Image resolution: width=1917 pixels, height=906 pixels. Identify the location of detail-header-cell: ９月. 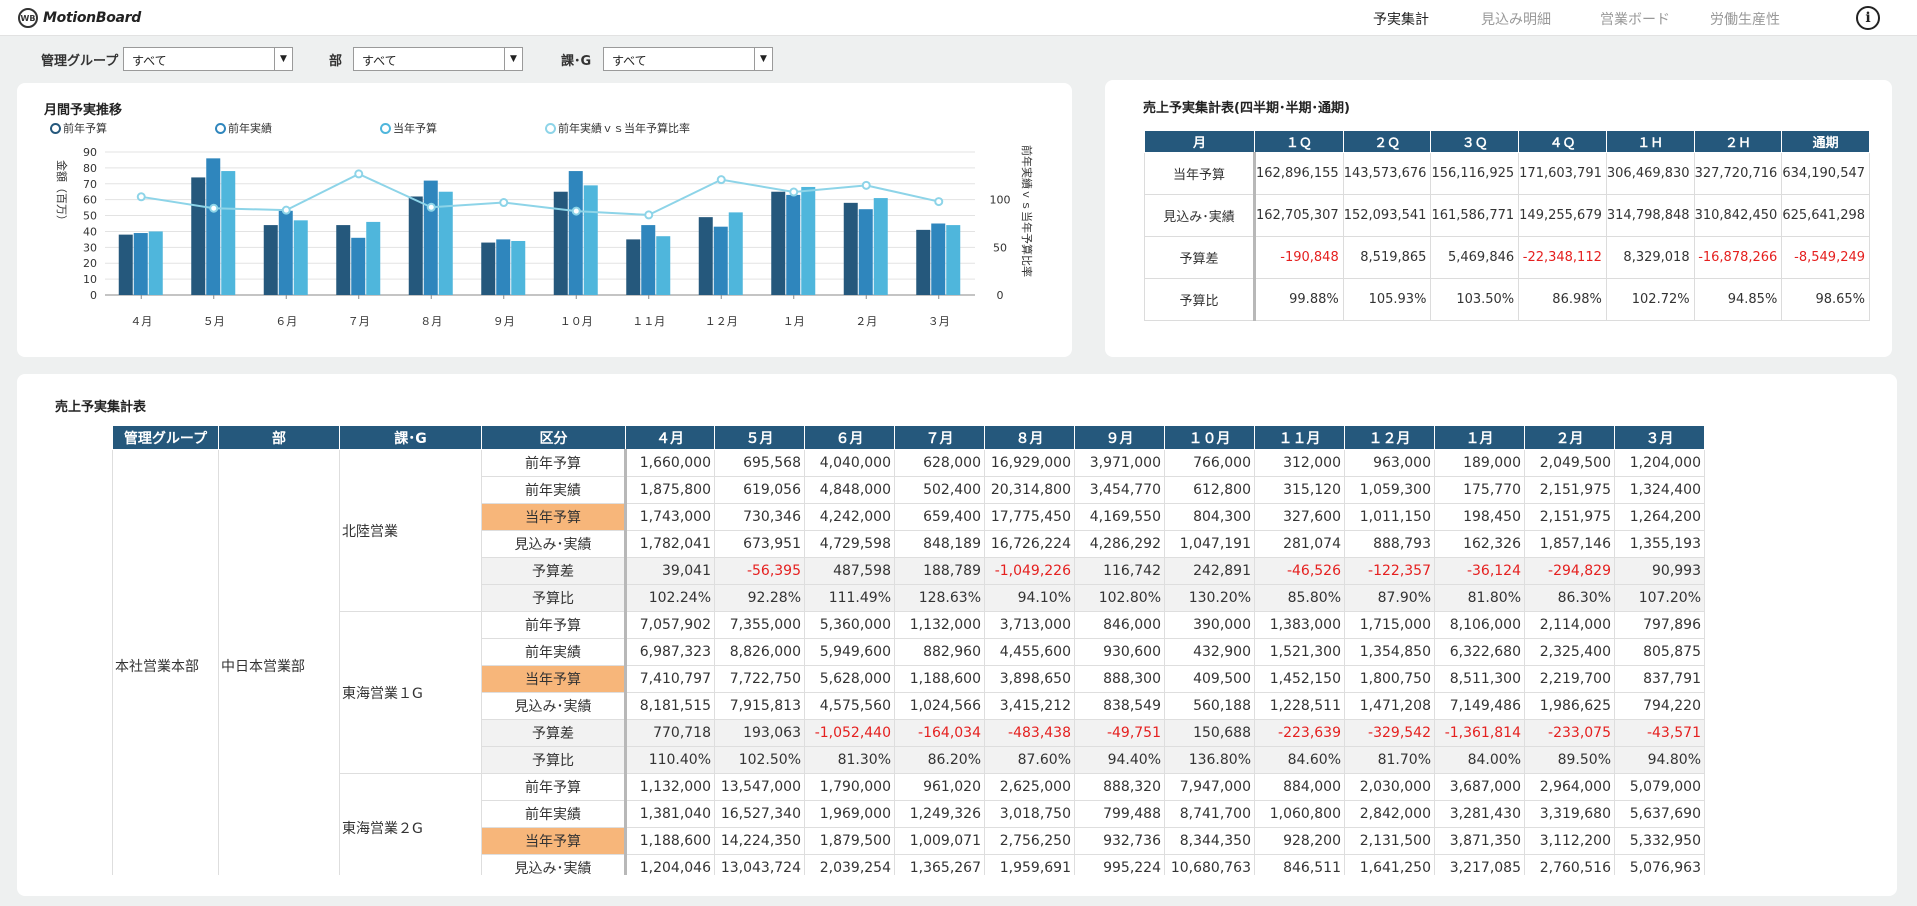
(1119, 437).